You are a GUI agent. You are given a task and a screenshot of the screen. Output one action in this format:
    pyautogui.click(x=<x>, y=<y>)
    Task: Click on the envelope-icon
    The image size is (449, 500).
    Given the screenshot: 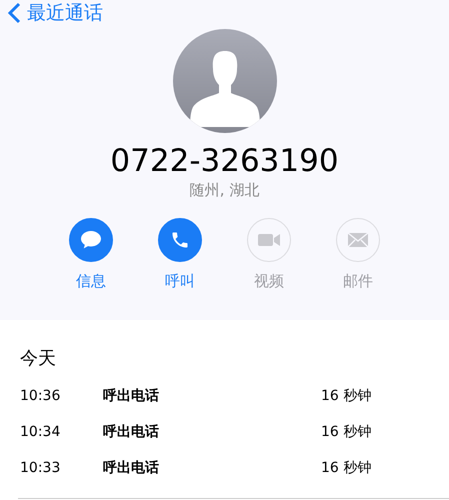 What is the action you would take?
    pyautogui.click(x=358, y=240)
    